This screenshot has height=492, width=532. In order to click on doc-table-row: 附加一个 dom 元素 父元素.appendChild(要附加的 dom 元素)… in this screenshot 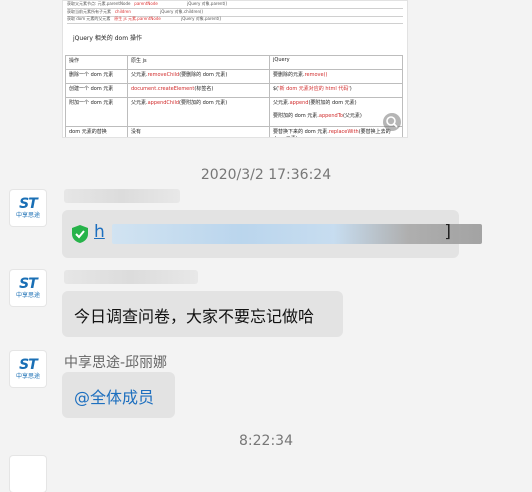, I will do `click(234, 112)`.